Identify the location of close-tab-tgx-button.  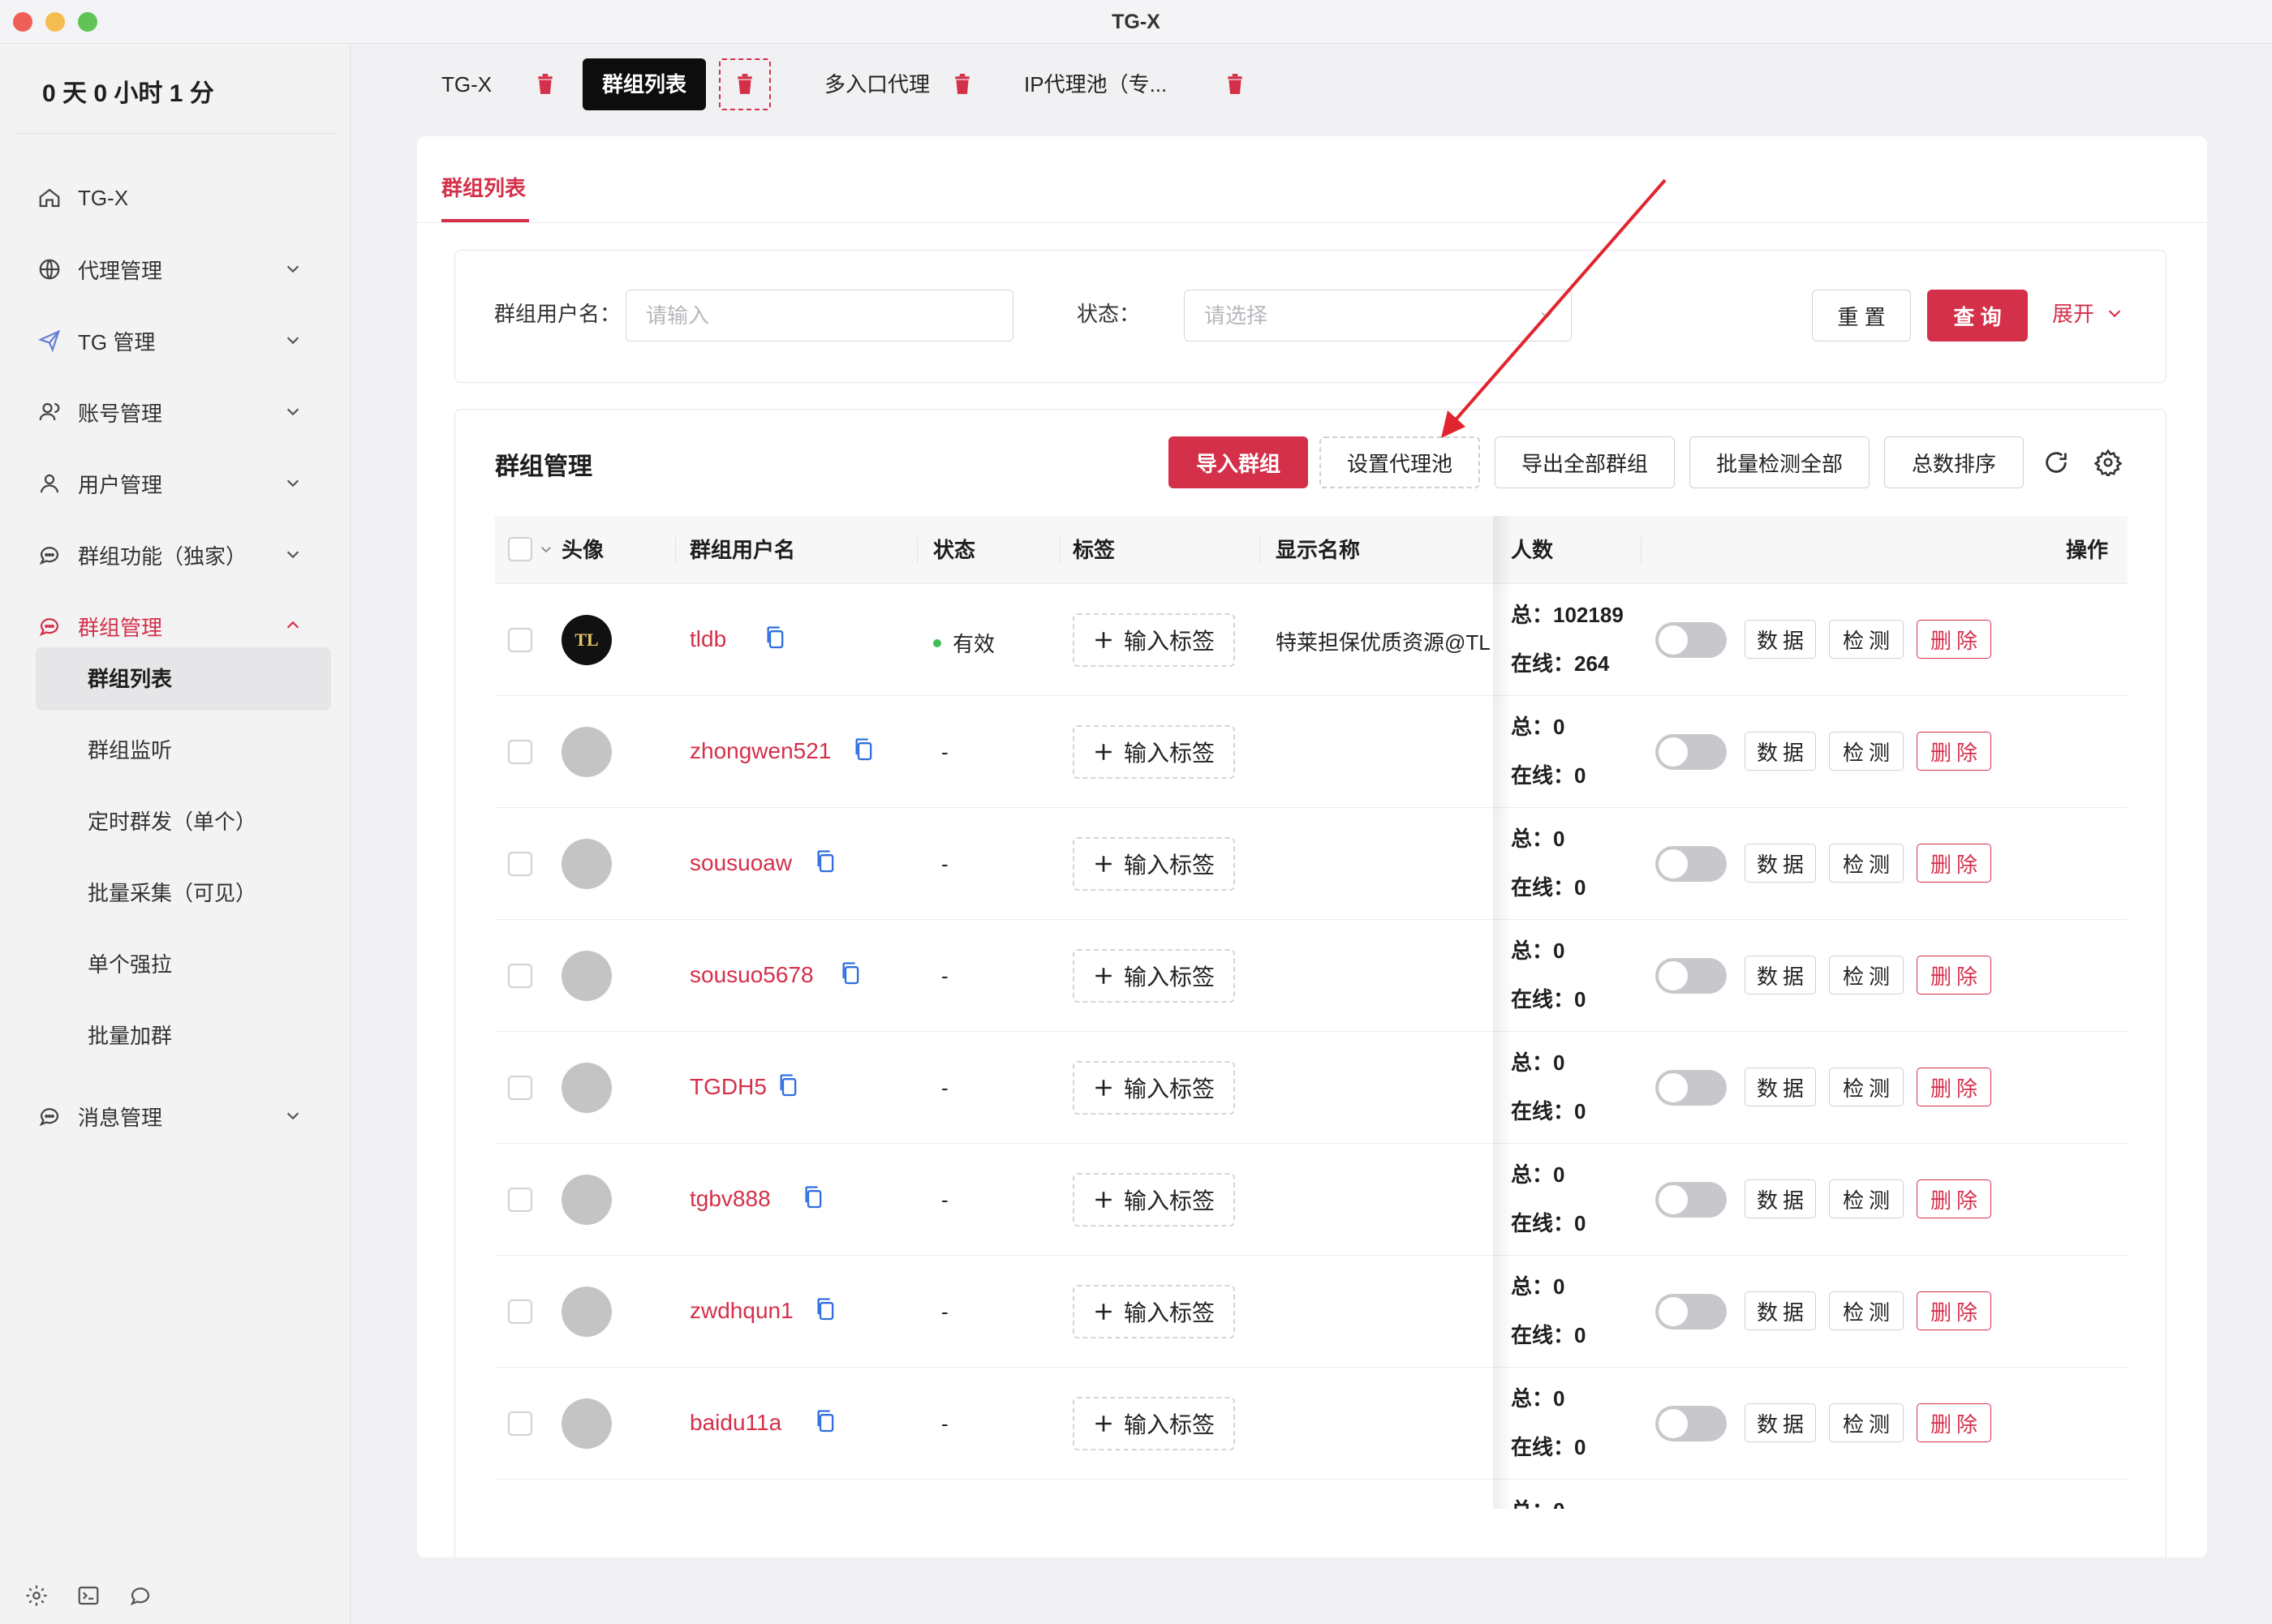
(545, 84).